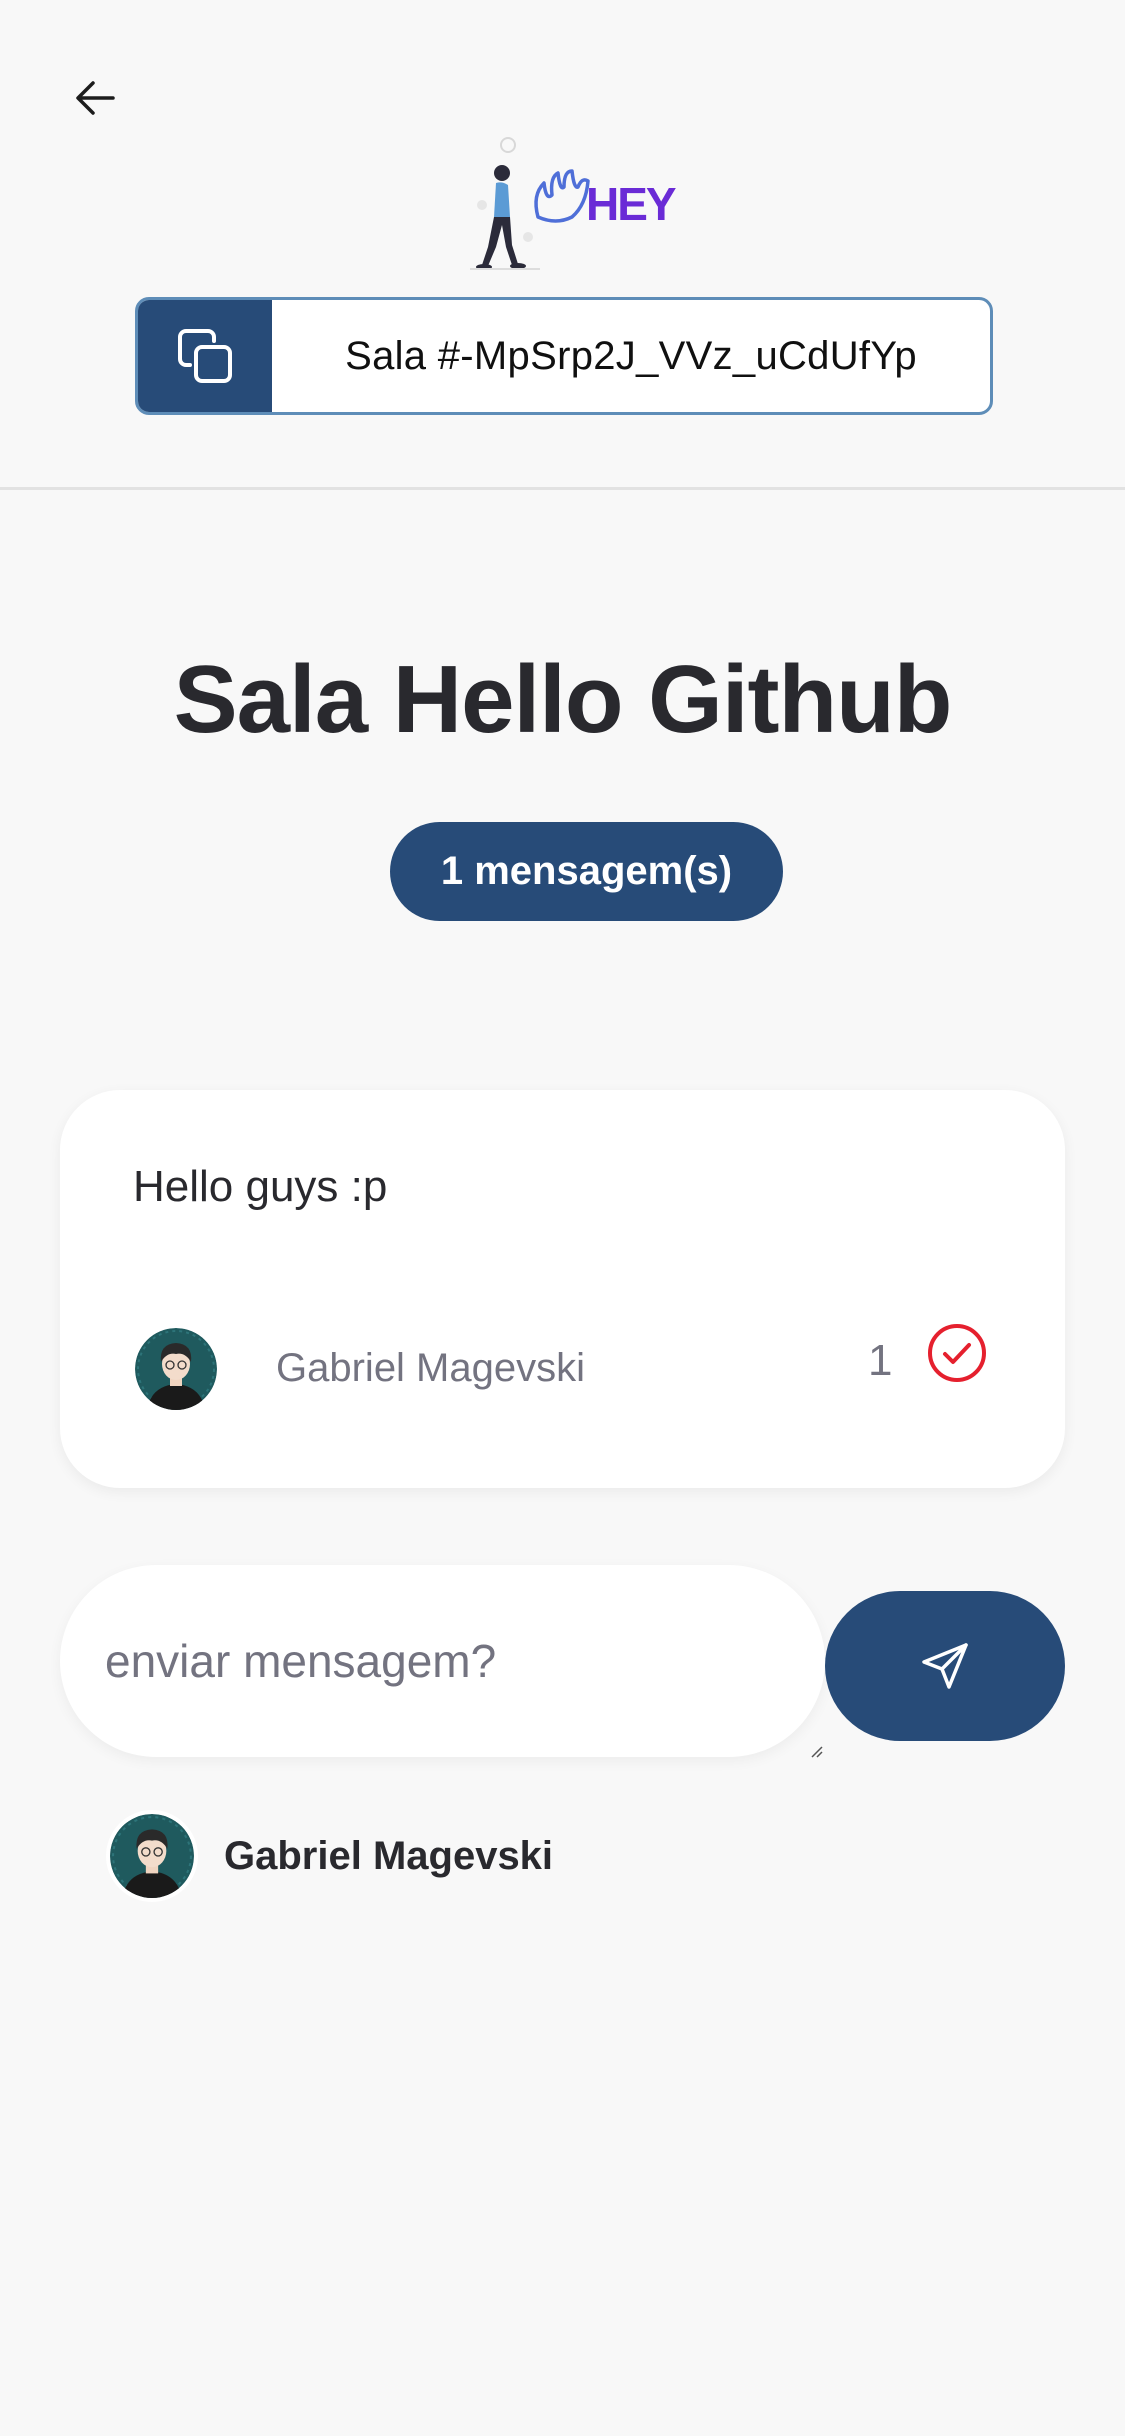 The image size is (1125, 2436). What do you see at coordinates (562, 1289) in the screenshot?
I see `question-card: Hello guys :p Gabriel Magevski 1` at bounding box center [562, 1289].